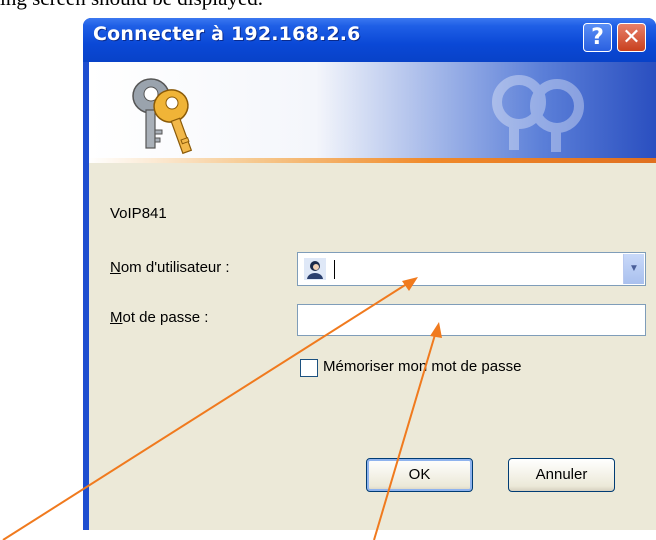 This screenshot has height=540, width=656. Describe the element at coordinates (334, 269) in the screenshot. I see `text-cursor` at that location.